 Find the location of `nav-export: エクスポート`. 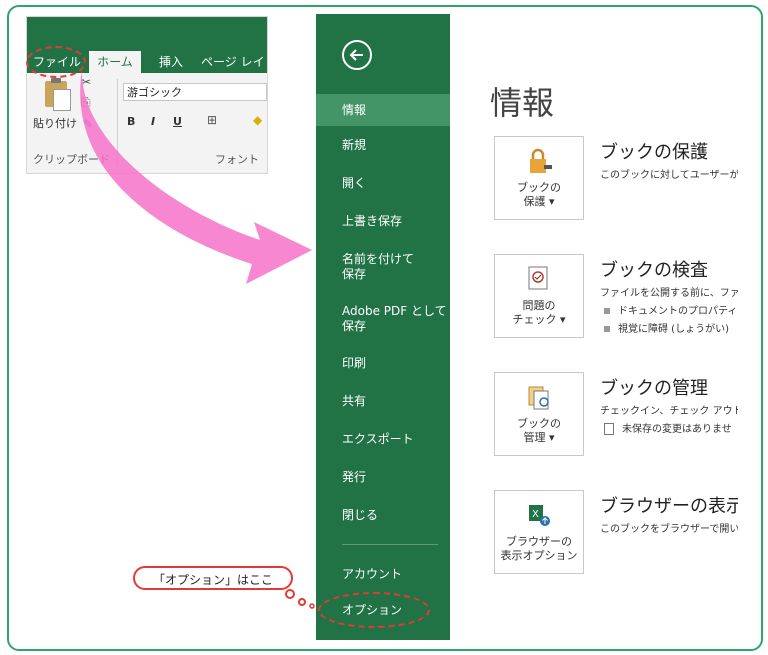

nav-export: エクスポート is located at coordinates (383, 439).